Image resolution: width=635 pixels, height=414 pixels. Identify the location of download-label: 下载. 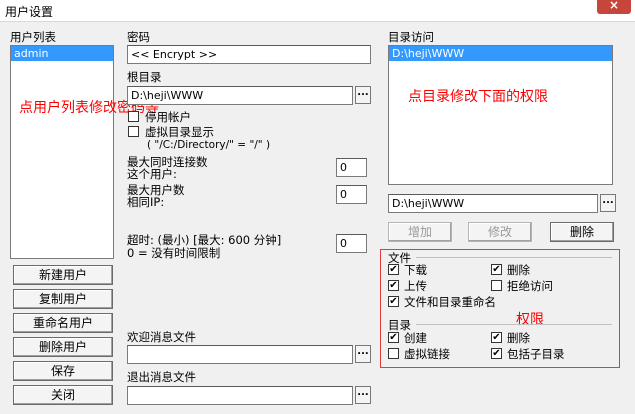
(415, 270).